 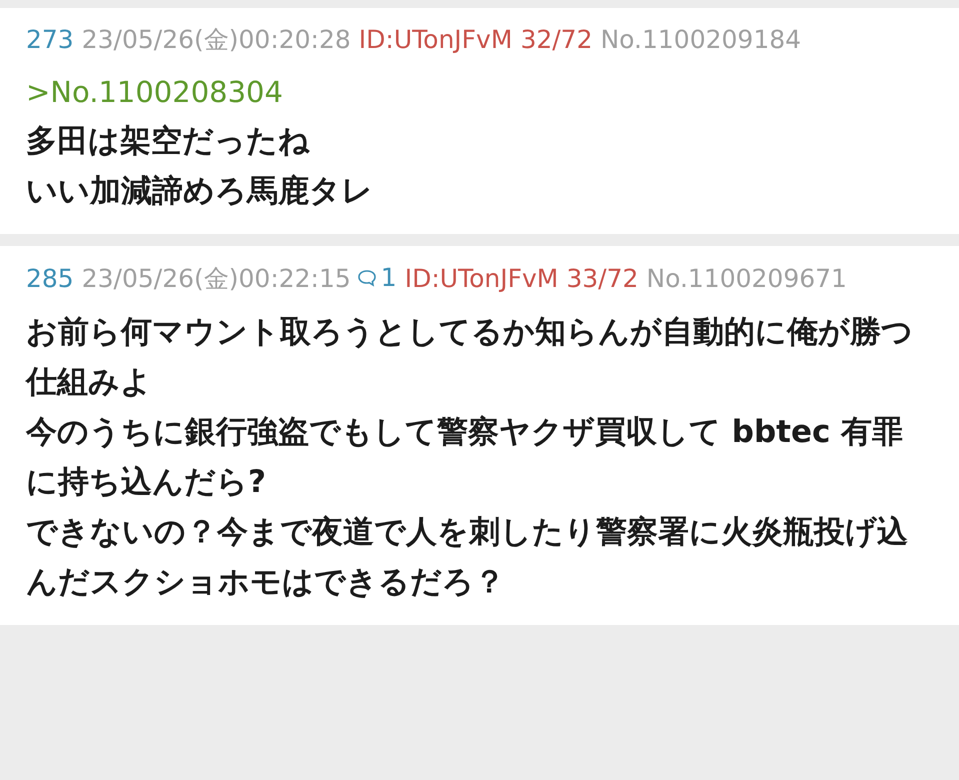 I want to click on post-text: できないの？今まで夜道で人を刺したり警察署に火炎瓶投げ込んだスクショホモはできるだろ？, so click(x=467, y=557).